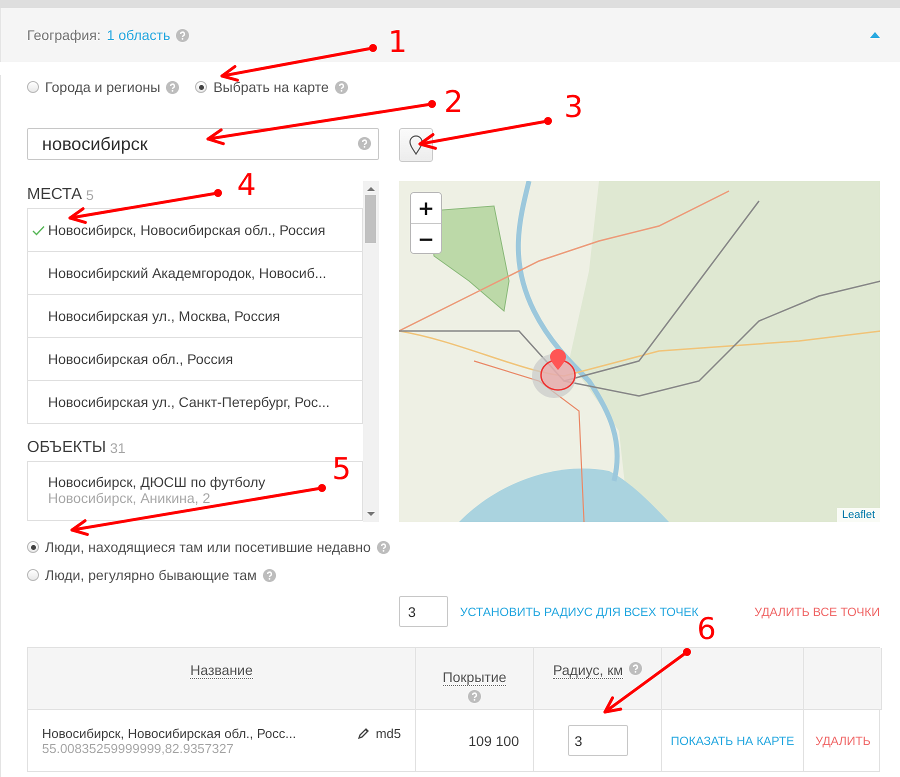  What do you see at coordinates (195, 230) in the screenshot?
I see `place-item: Новосибирск, Новосибирская обл., Россия` at bounding box center [195, 230].